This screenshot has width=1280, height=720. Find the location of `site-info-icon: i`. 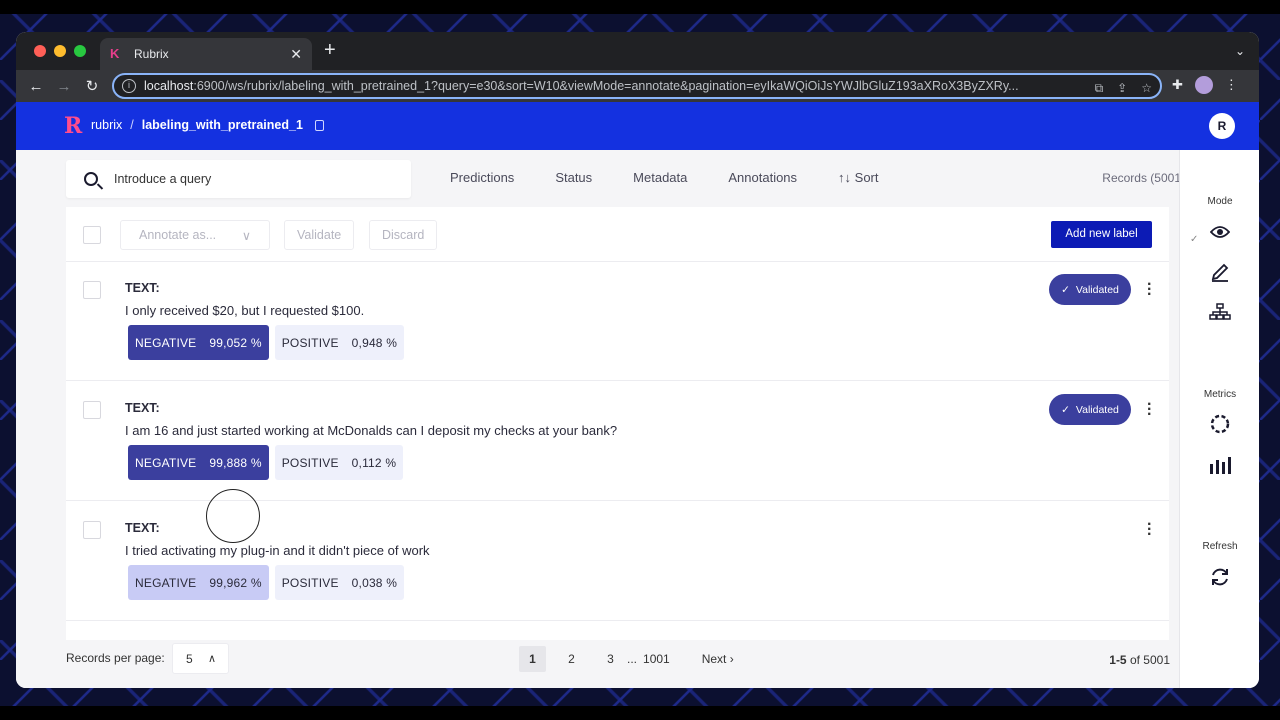

site-info-icon: i is located at coordinates (129, 86).